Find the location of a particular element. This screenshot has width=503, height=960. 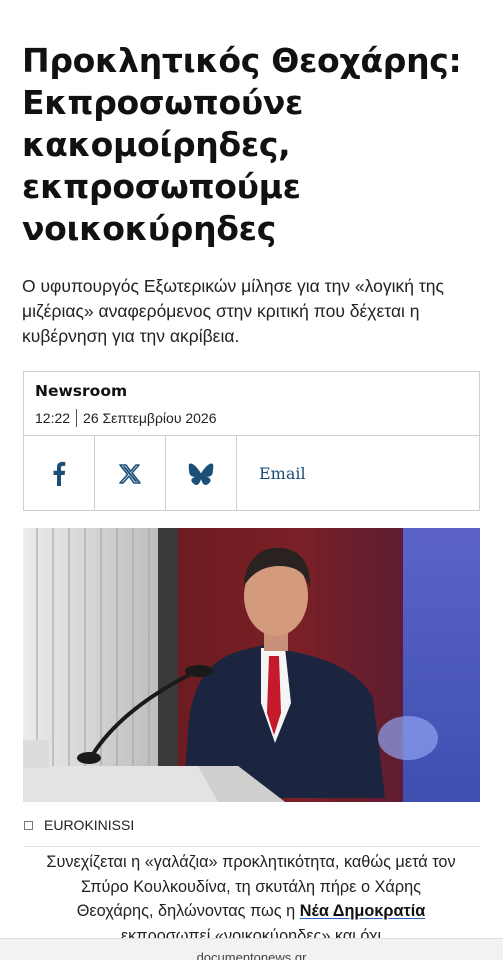

article-meta-box: Newsroom 12:22 26 Σεπτεμβρίου 2026 Email is located at coordinates (251, 441).